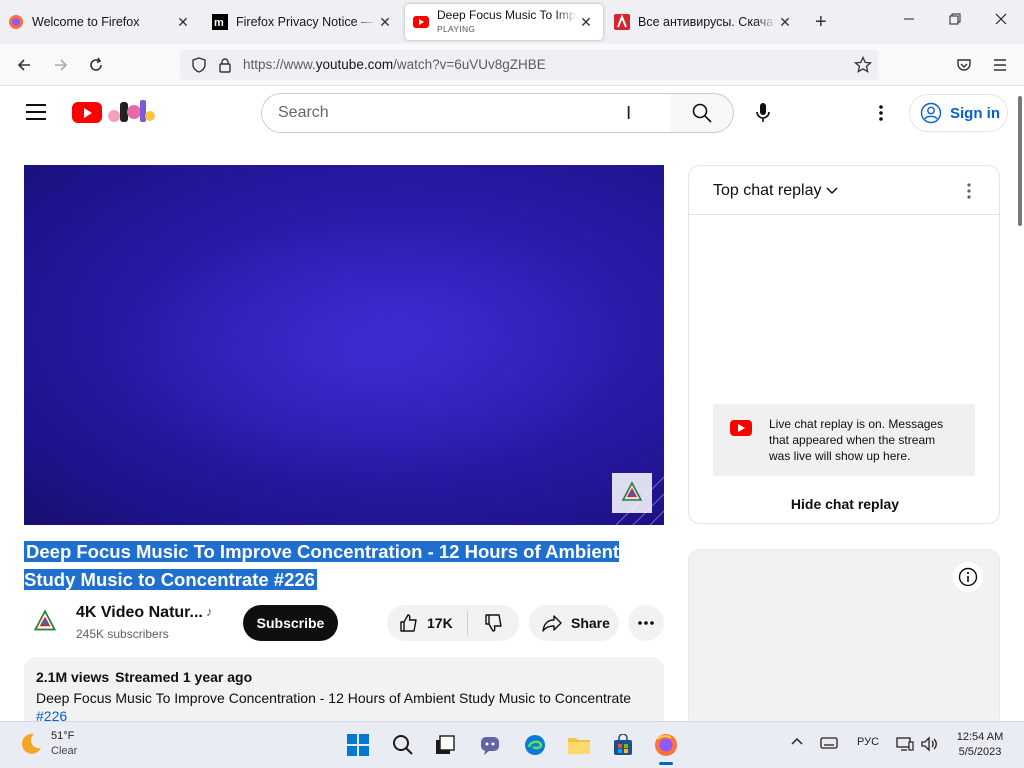 The width and height of the screenshot is (1024, 768). Describe the element at coordinates (980, 737) in the screenshot. I see `clock-time: 12:54 AM` at that location.